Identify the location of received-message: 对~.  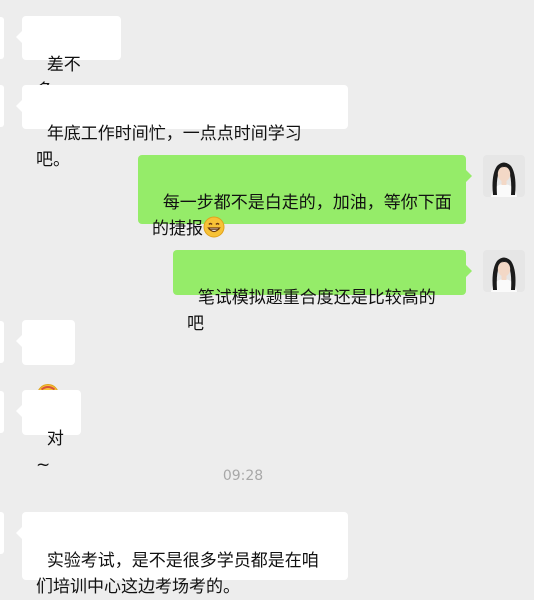
(48, 432).